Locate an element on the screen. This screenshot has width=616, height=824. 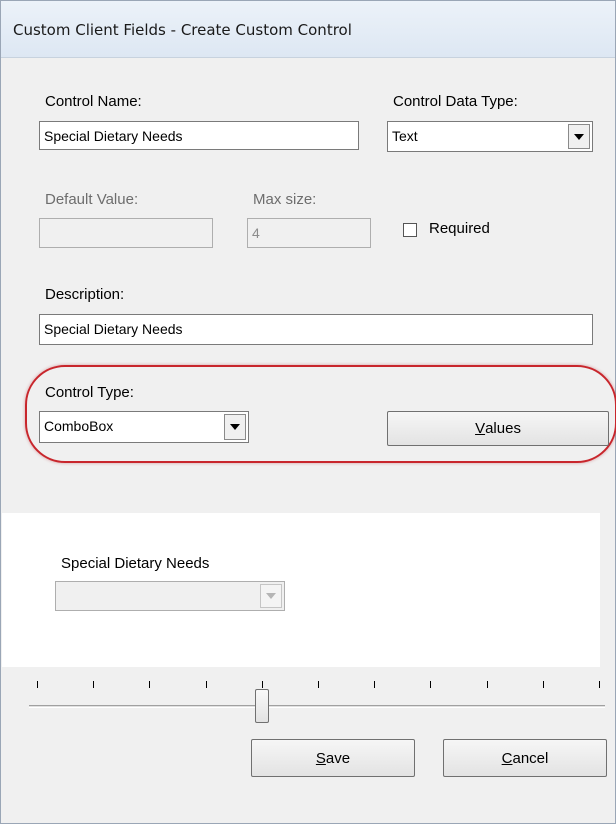
control-type-value: ComboBox is located at coordinates (79, 426).